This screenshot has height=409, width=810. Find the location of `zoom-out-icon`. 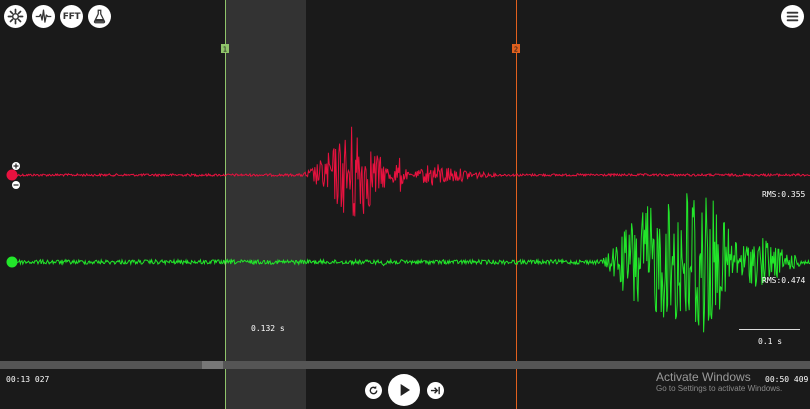

zoom-out-icon is located at coordinates (16, 185).